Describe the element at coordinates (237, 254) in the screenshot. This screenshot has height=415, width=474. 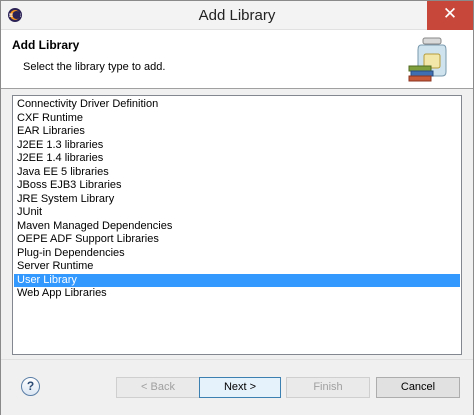
I see `list-item: Plug-in Dependencies` at that location.